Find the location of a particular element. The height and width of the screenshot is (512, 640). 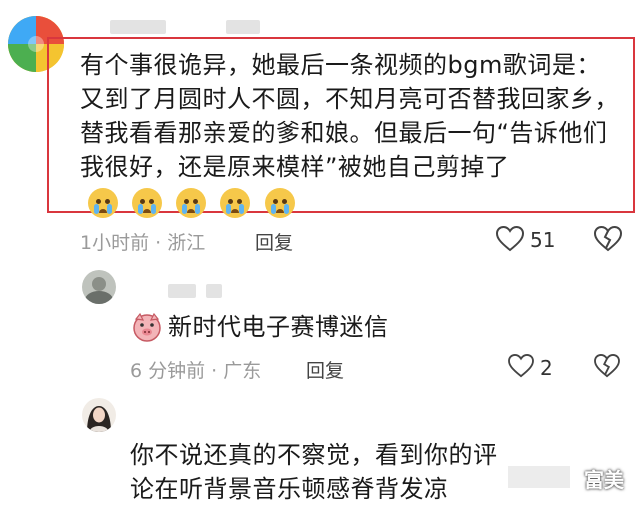

like-count: 51 is located at coordinates (543, 240).